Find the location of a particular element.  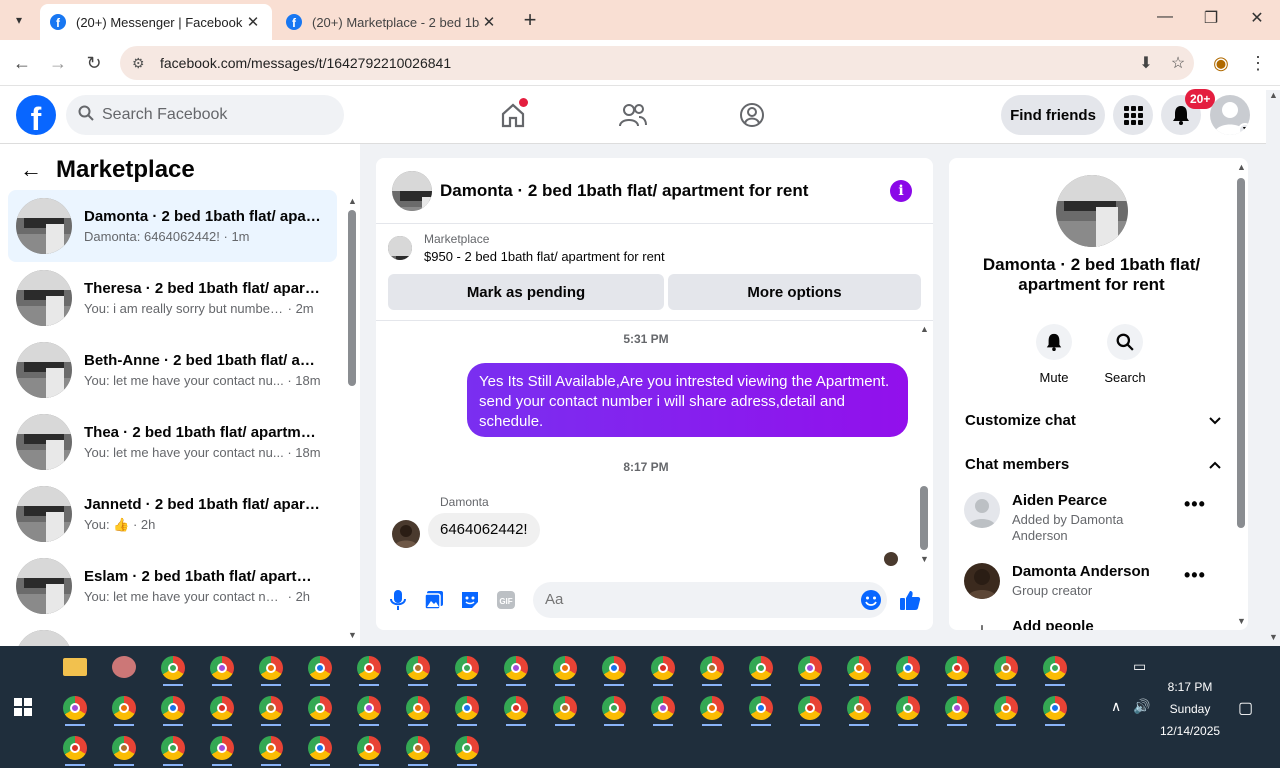

facebook-logo: f is located at coordinates (36, 115).